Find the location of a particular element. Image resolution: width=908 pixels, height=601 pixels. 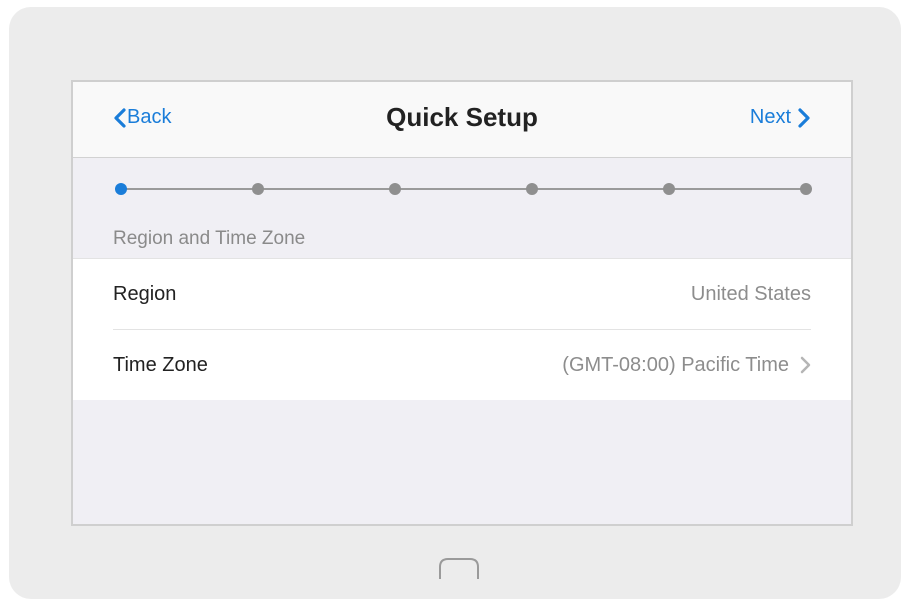

section-label: Region and Time Zone is located at coordinates (209, 238).